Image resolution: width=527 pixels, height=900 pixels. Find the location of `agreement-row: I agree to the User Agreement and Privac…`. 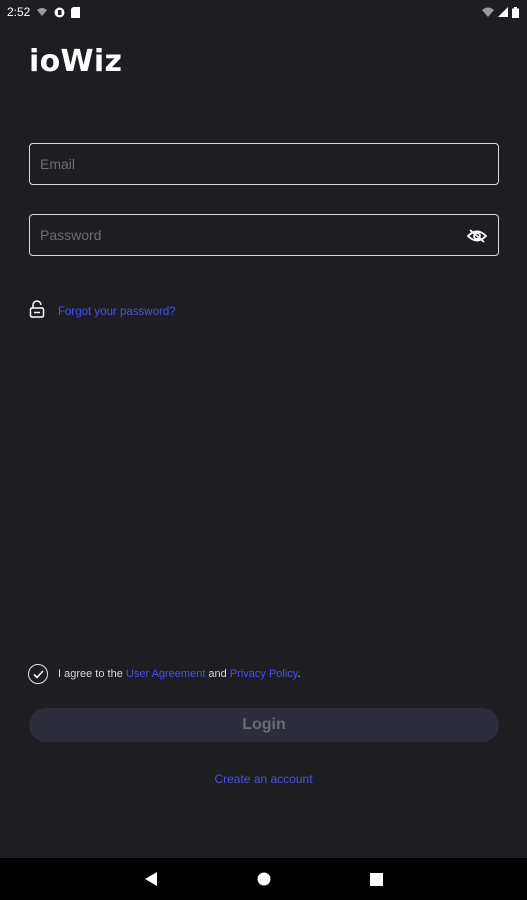

agreement-row: I agree to the User Agreement and Privac… is located at coordinates (164, 674).